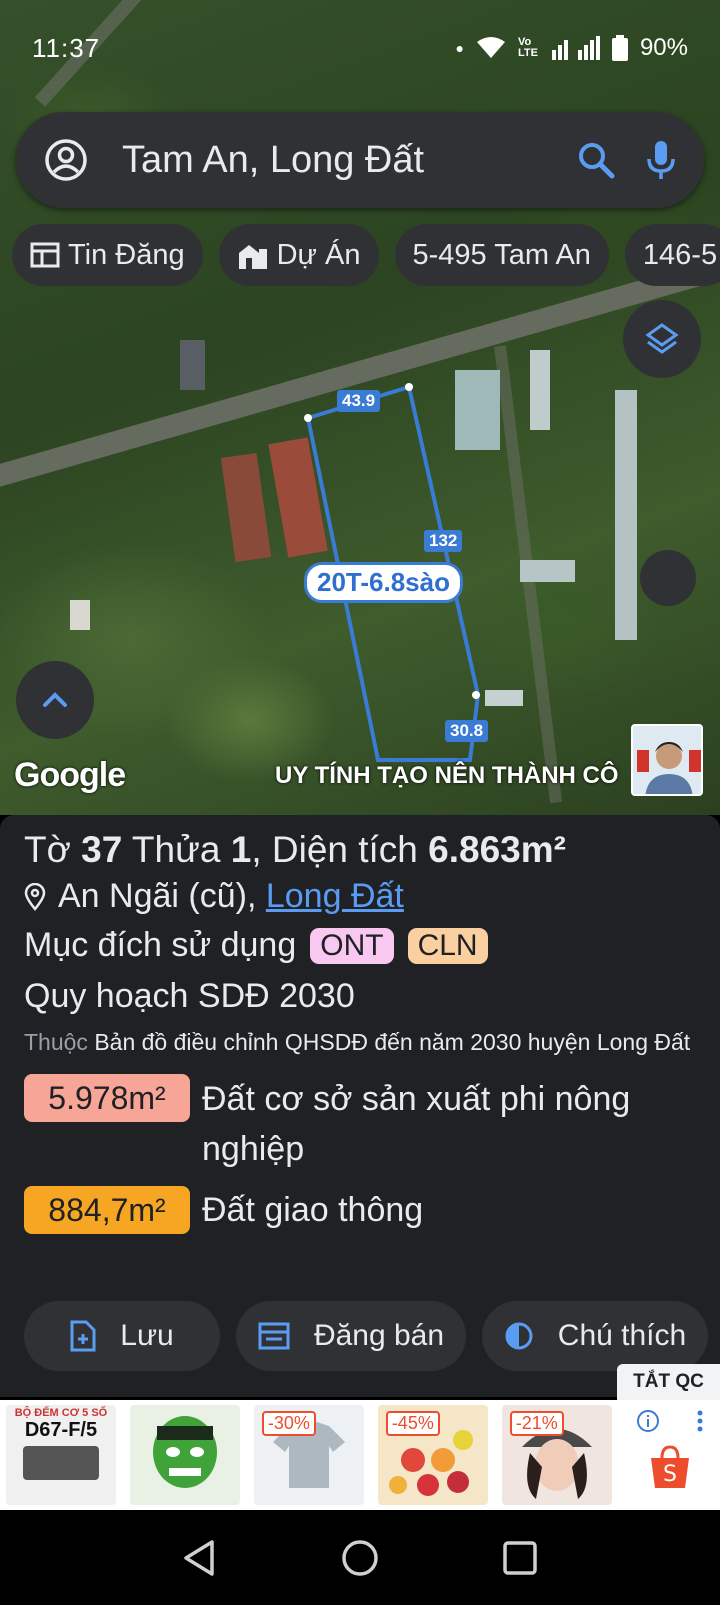  What do you see at coordinates (383, 582) in the screenshot?
I see `plot-name-label: 20T-6.8sào` at bounding box center [383, 582].